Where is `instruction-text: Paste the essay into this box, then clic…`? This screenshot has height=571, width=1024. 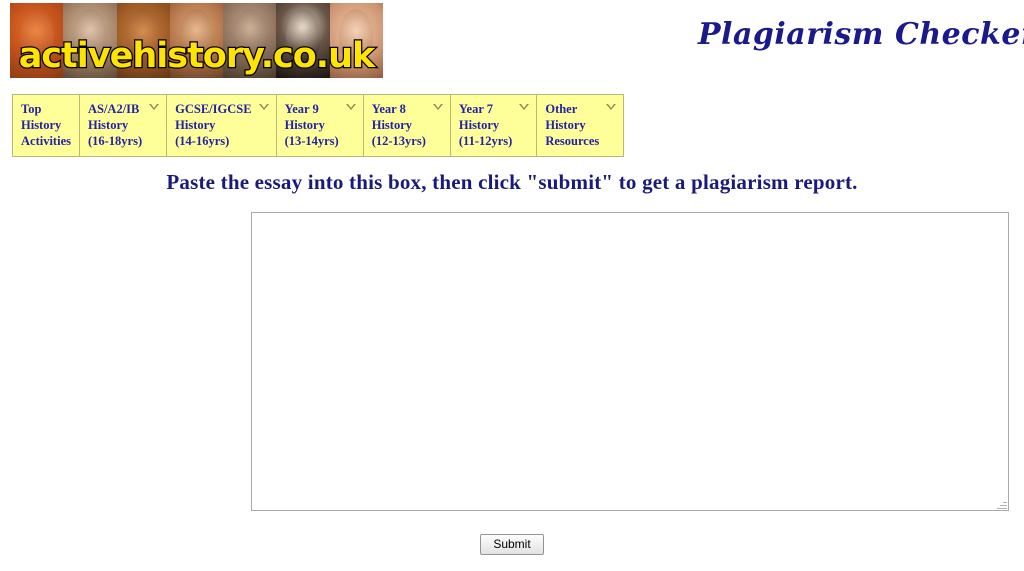
instruction-text: Paste the essay into this box, then clic… is located at coordinates (512, 182).